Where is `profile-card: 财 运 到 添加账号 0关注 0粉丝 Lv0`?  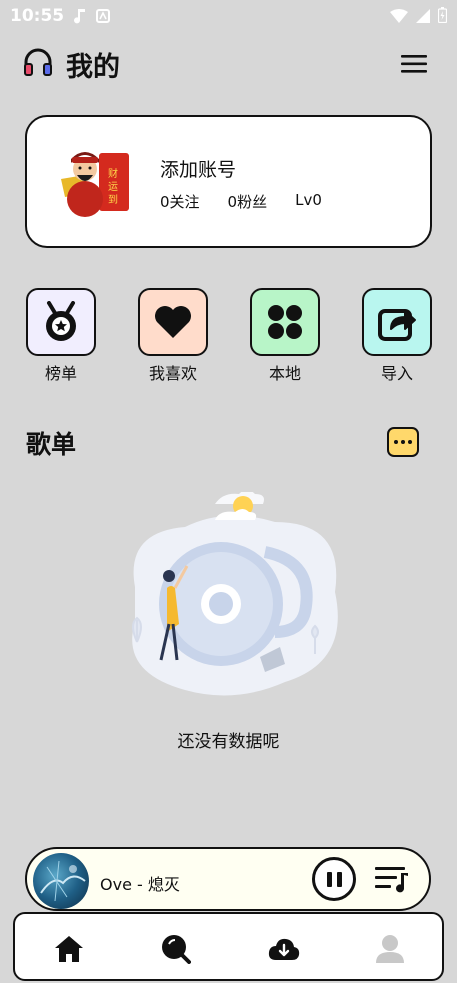
profile-card: 财 运 到 添加账号 0关注 0粉丝 Lv0 is located at coordinates (228, 181).